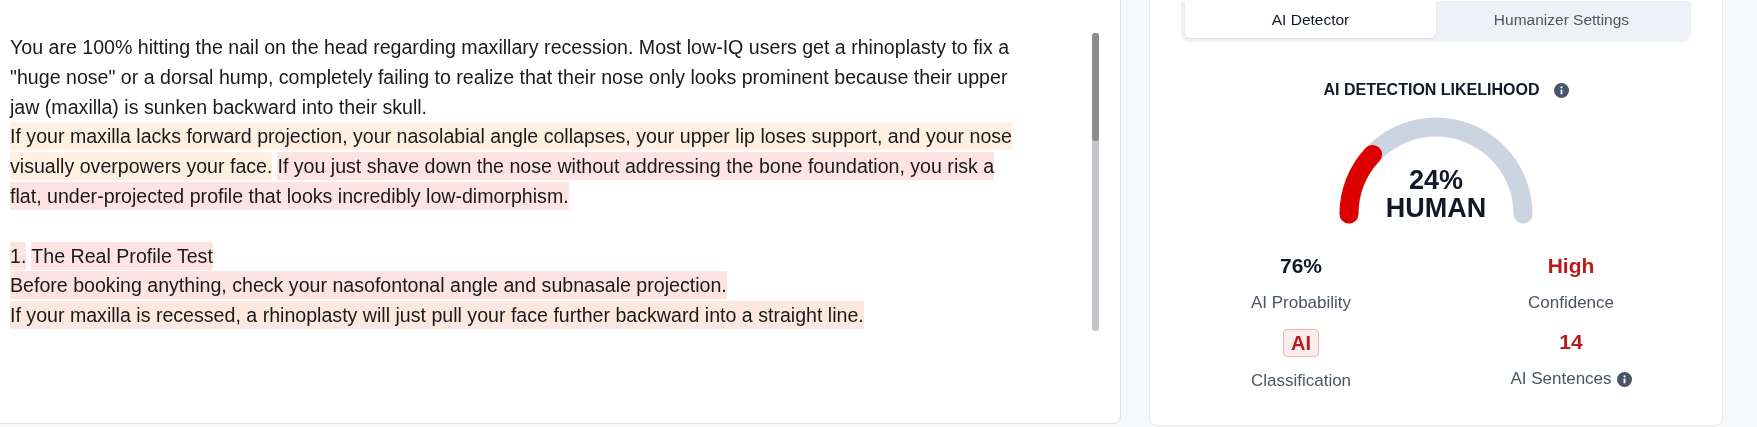  Describe the element at coordinates (1561, 379) in the screenshot. I see `stat-label: AI Sentences` at that location.